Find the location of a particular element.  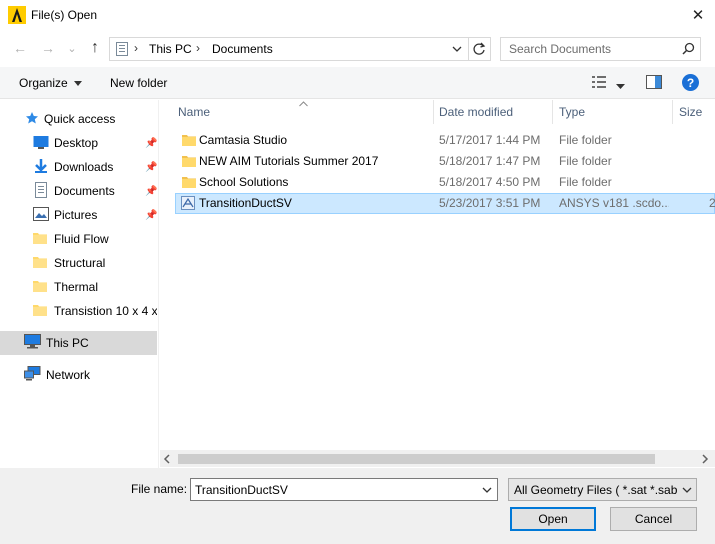

sidebar-item-thermal: Thermal is located at coordinates (65, 287).